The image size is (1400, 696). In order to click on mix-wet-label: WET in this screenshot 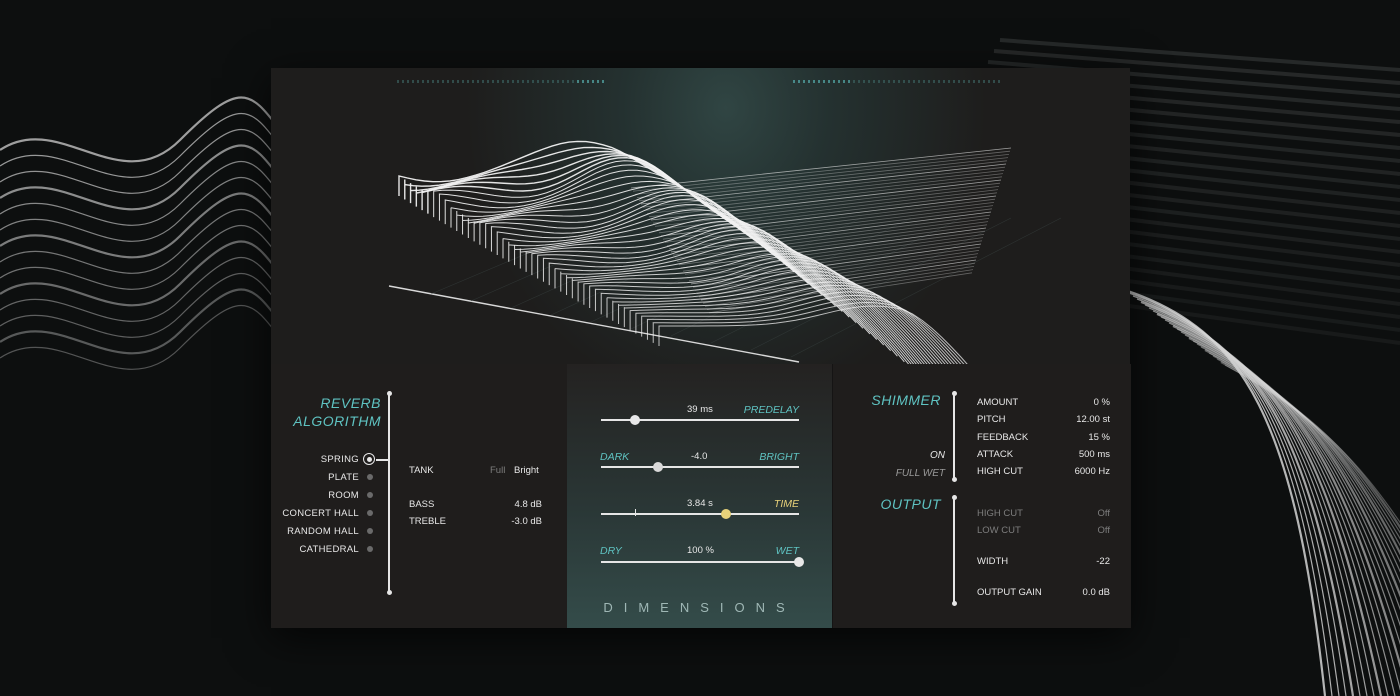, I will do `click(787, 551)`.